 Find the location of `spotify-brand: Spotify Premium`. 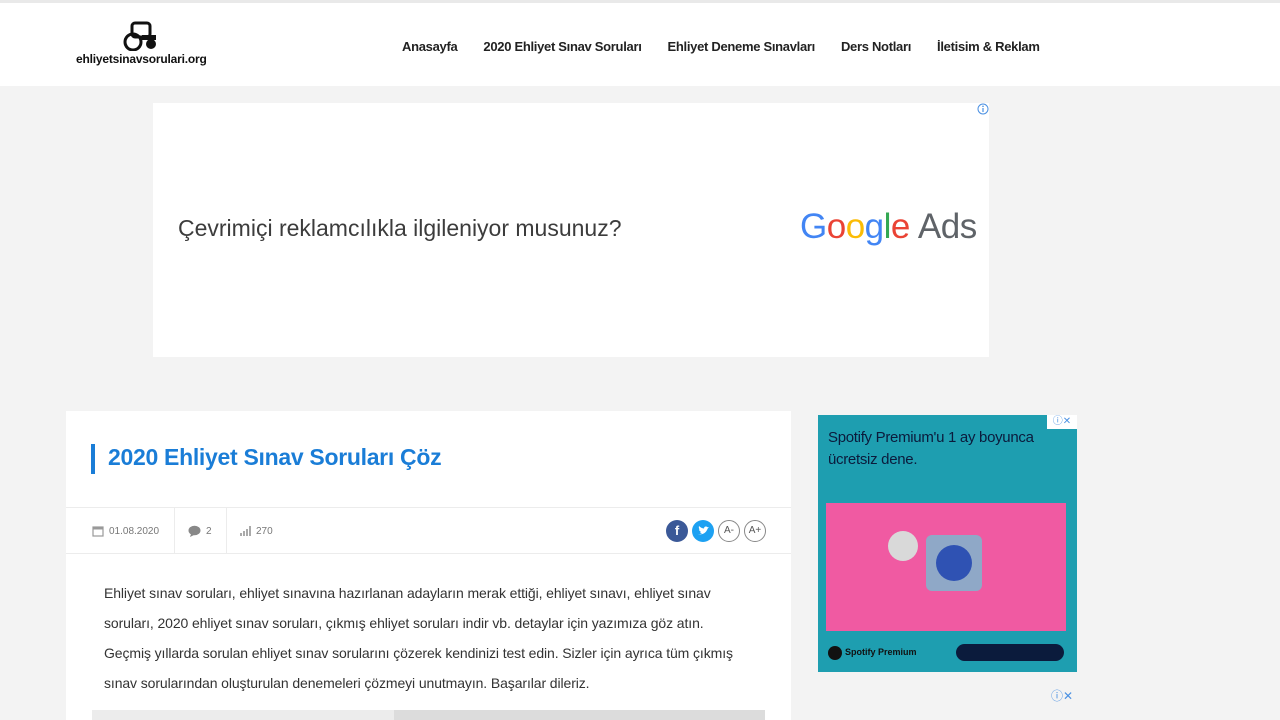

spotify-brand: Spotify Premium is located at coordinates (881, 652).